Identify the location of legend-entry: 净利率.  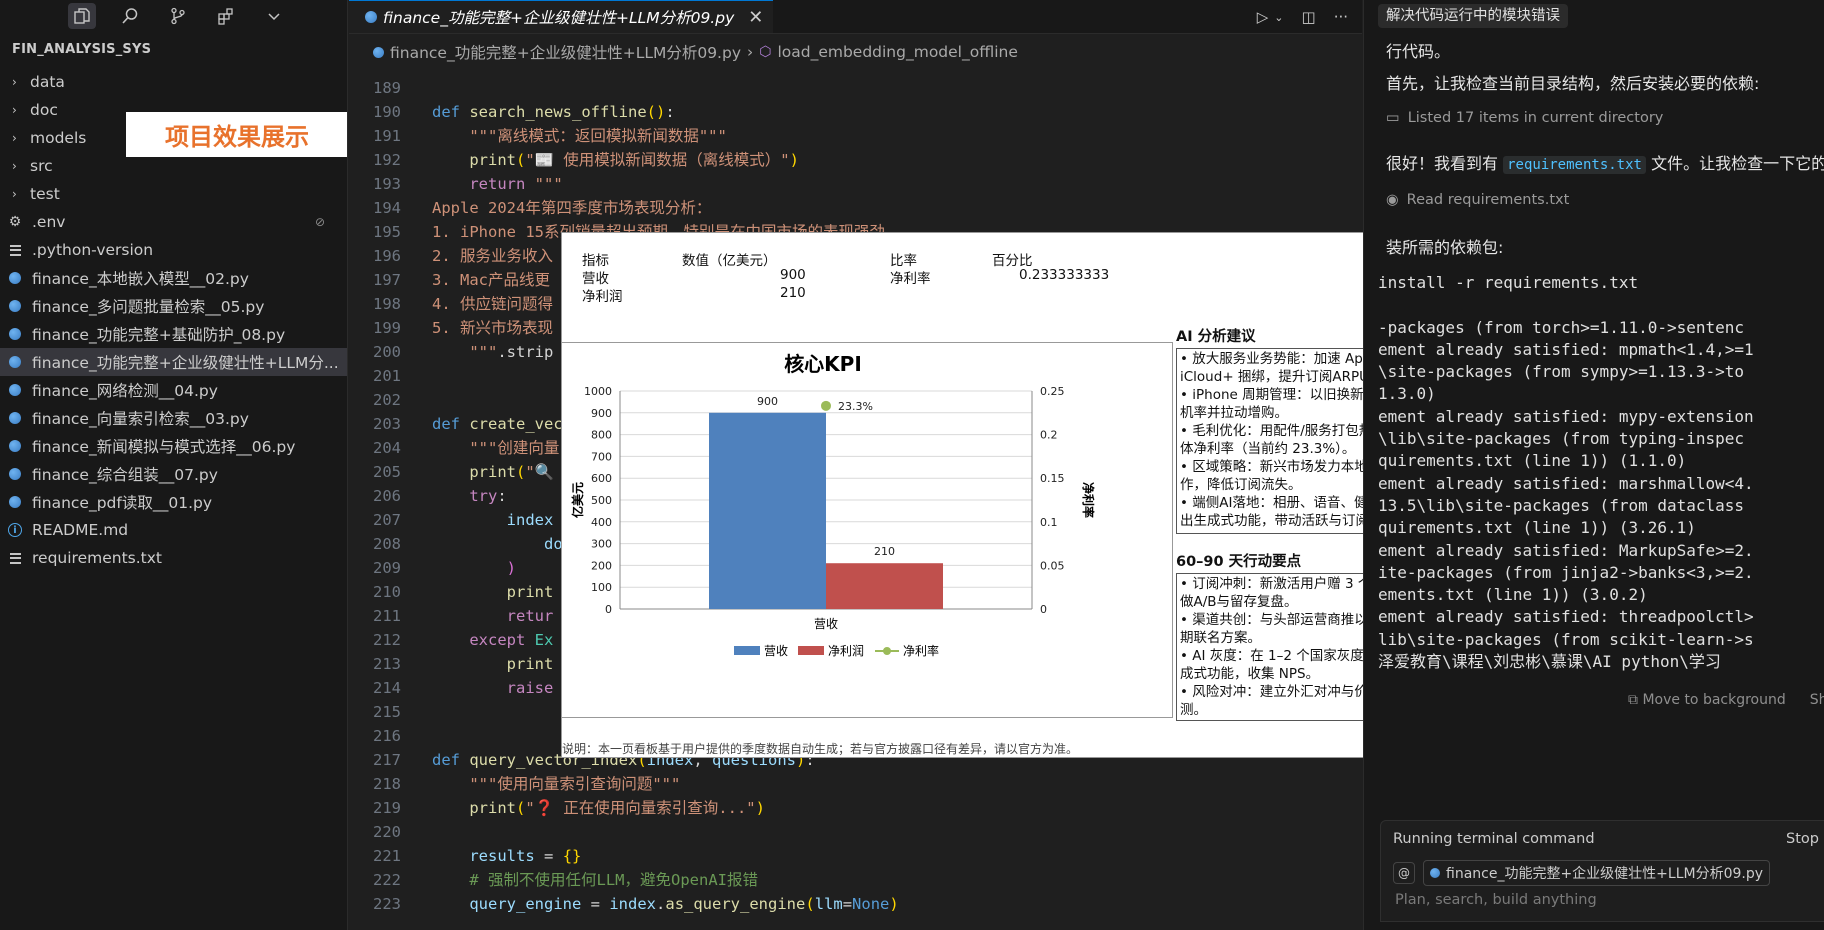
(921, 650).